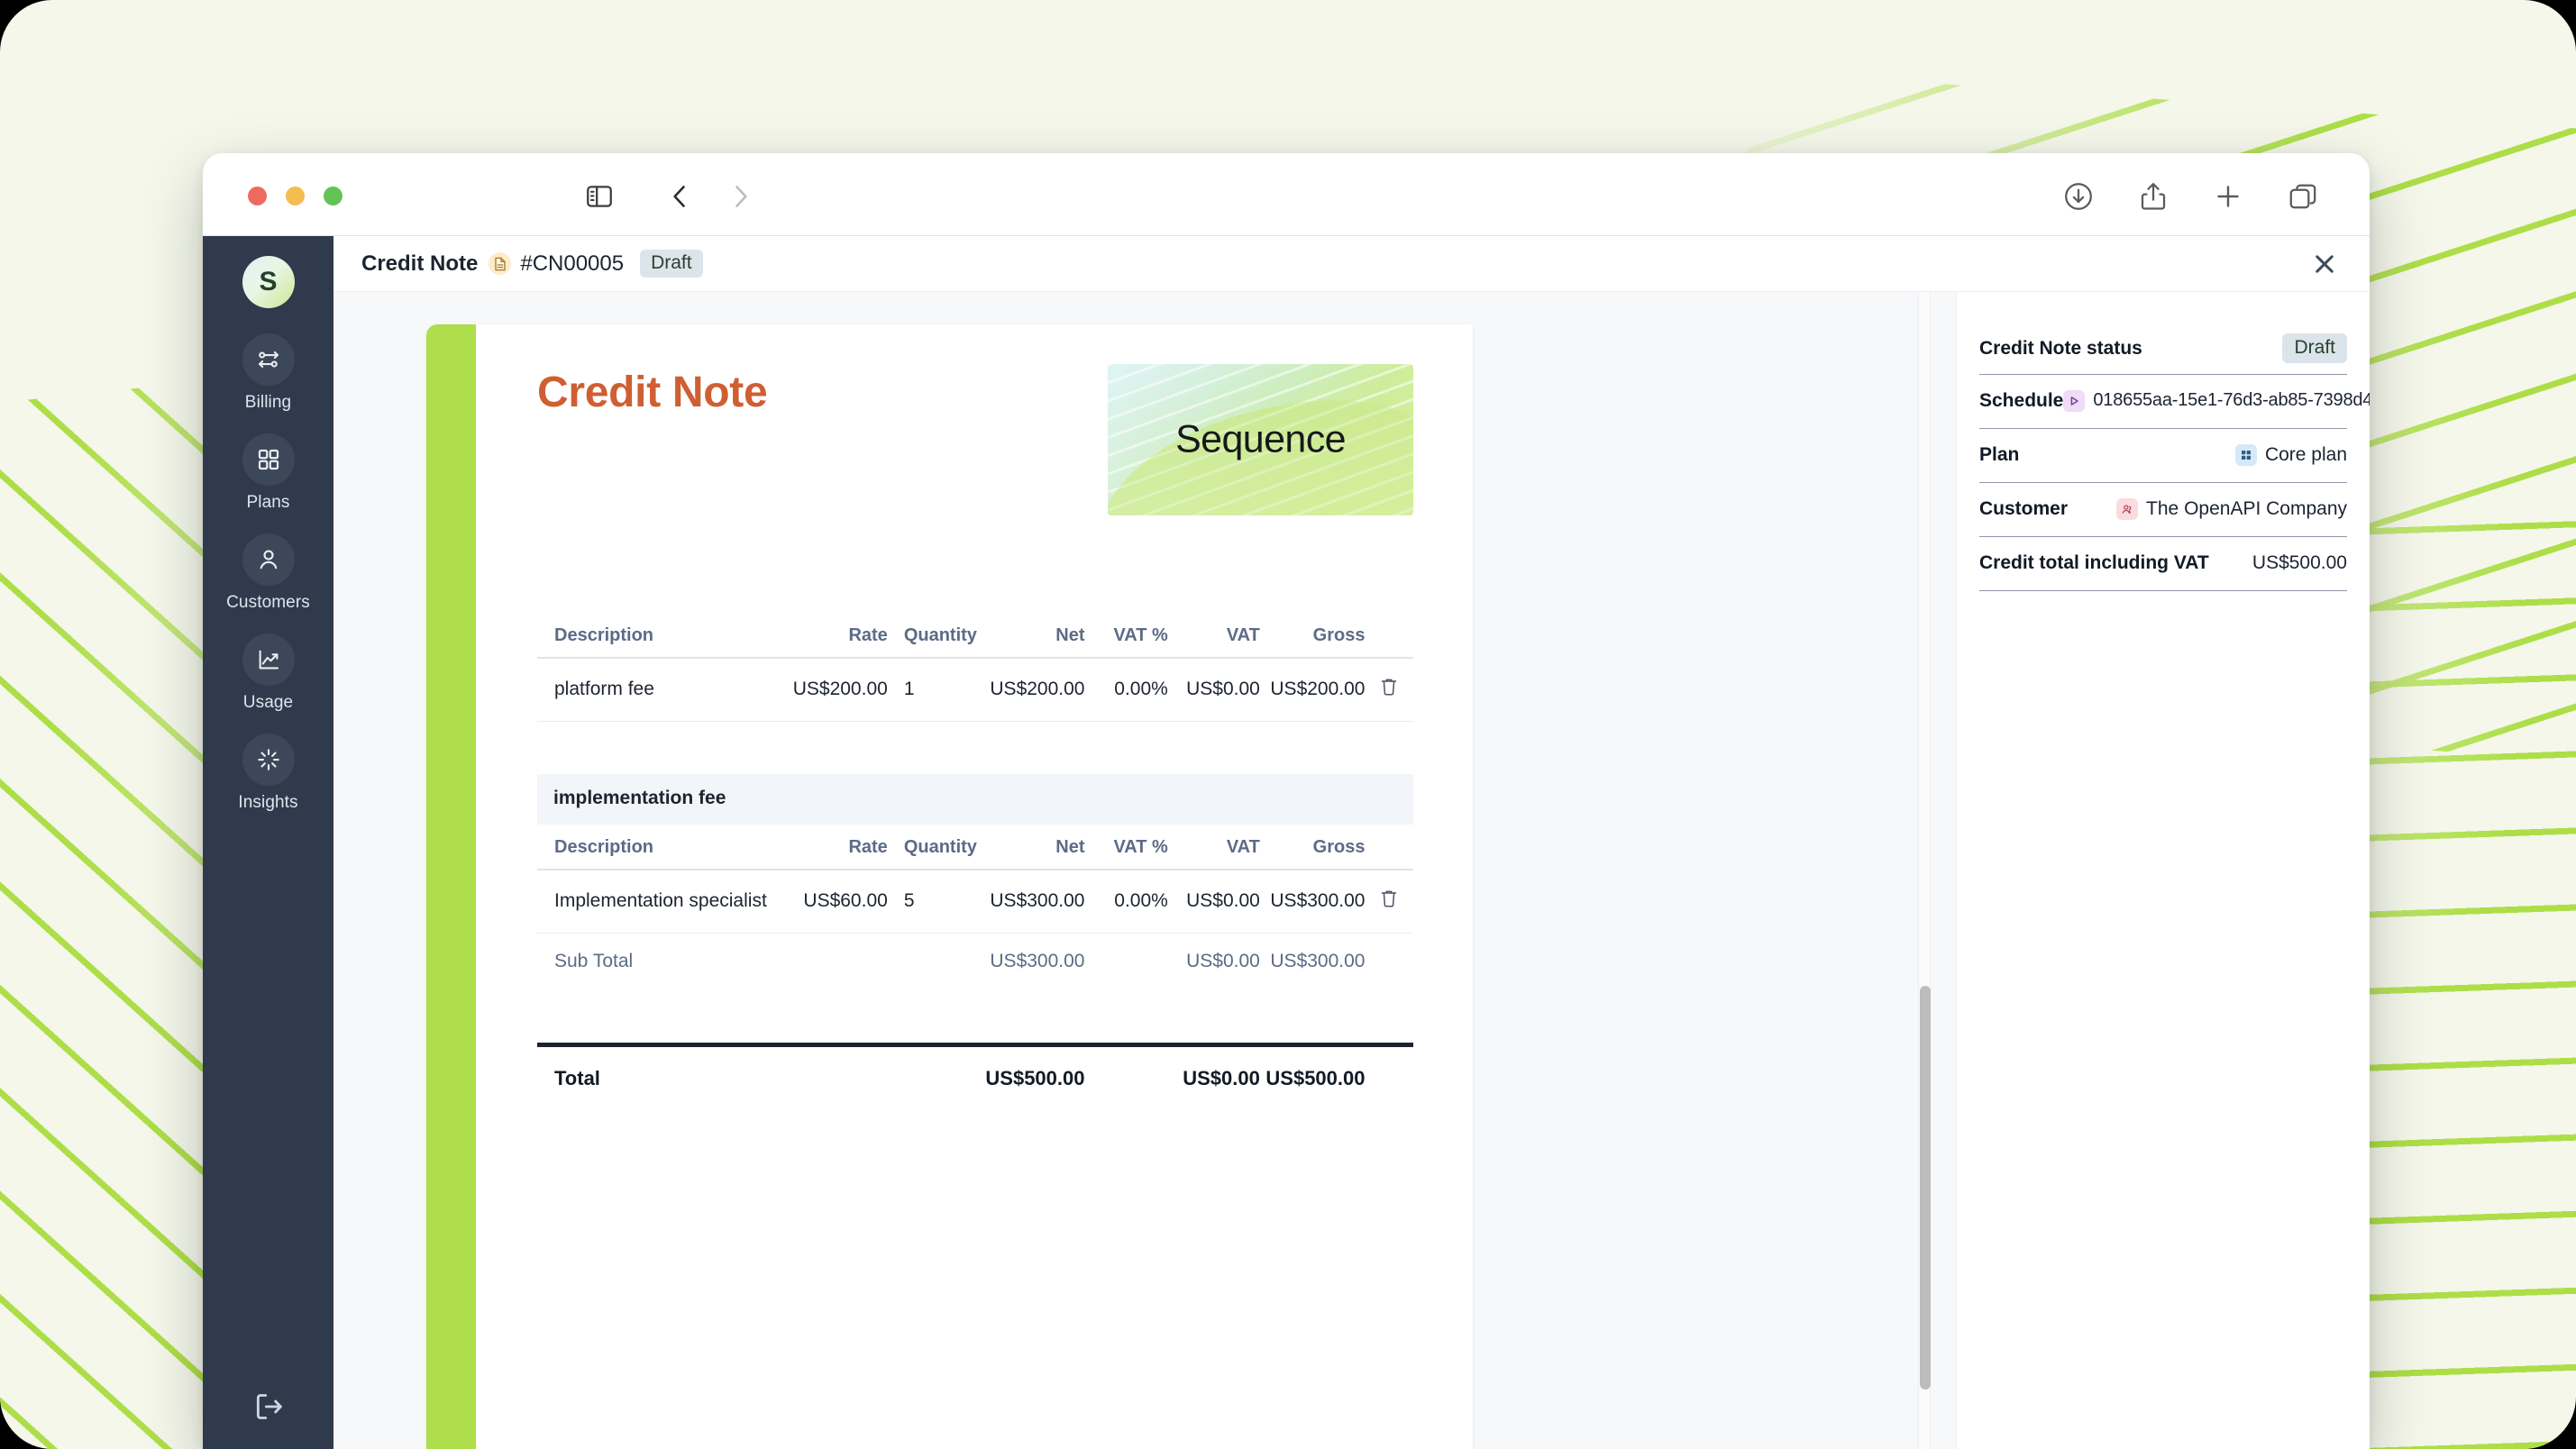 The height and width of the screenshot is (1449, 2576). What do you see at coordinates (1312, 690) in the screenshot?
I see `cell-gross: US$200.00` at bounding box center [1312, 690].